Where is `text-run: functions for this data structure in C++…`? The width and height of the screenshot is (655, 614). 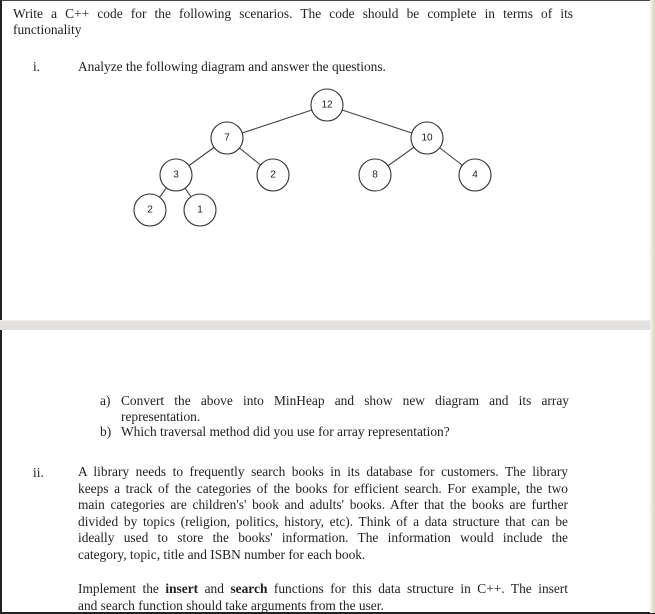
text-run: functions for this data structure in C++… is located at coordinates (417, 588).